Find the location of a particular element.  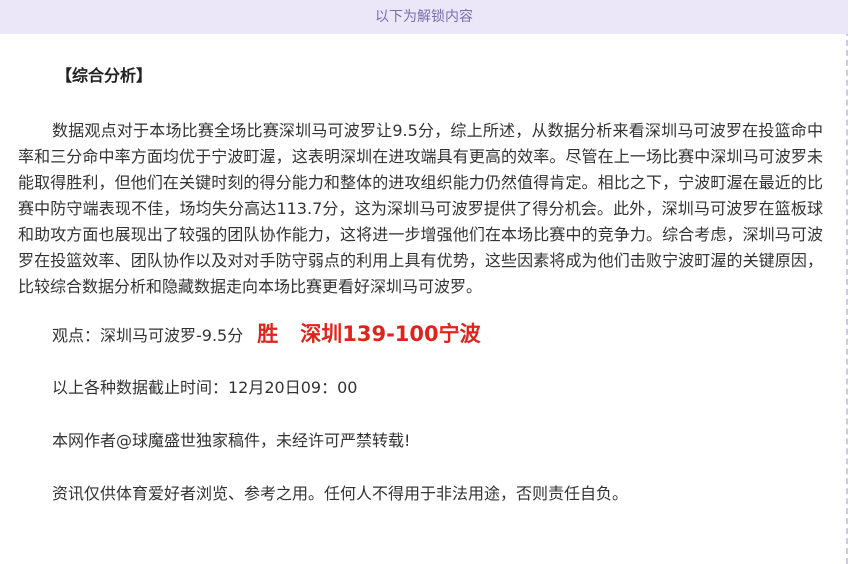

verdict-score: 深圳139-100宁波 is located at coordinates (390, 334).